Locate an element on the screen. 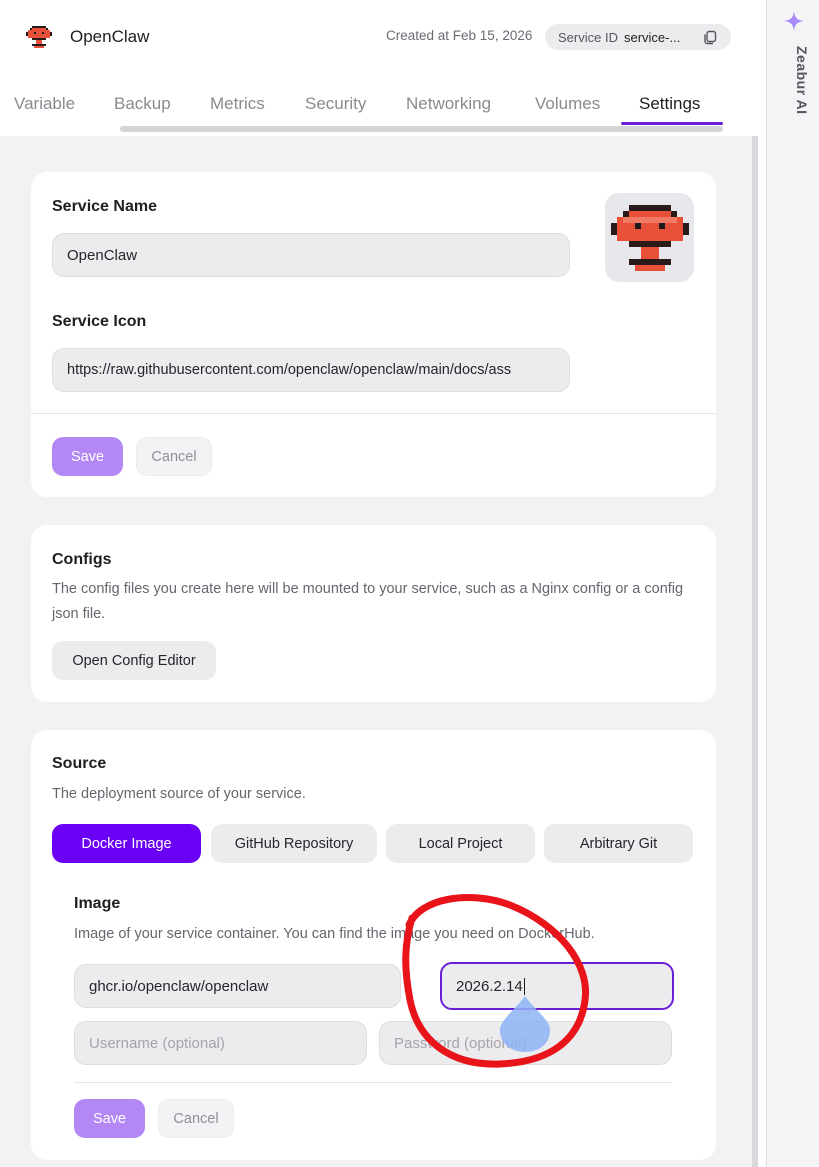  registry-password-input: Password (optional) is located at coordinates (525, 1043).